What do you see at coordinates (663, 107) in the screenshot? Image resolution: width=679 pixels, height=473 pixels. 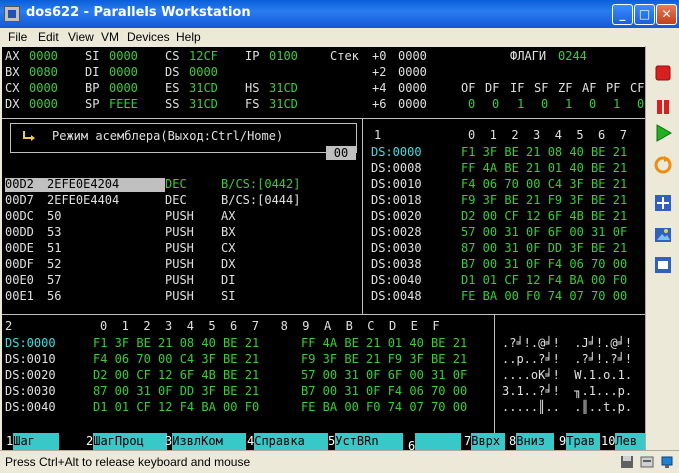 I see `pause-icon` at bounding box center [663, 107].